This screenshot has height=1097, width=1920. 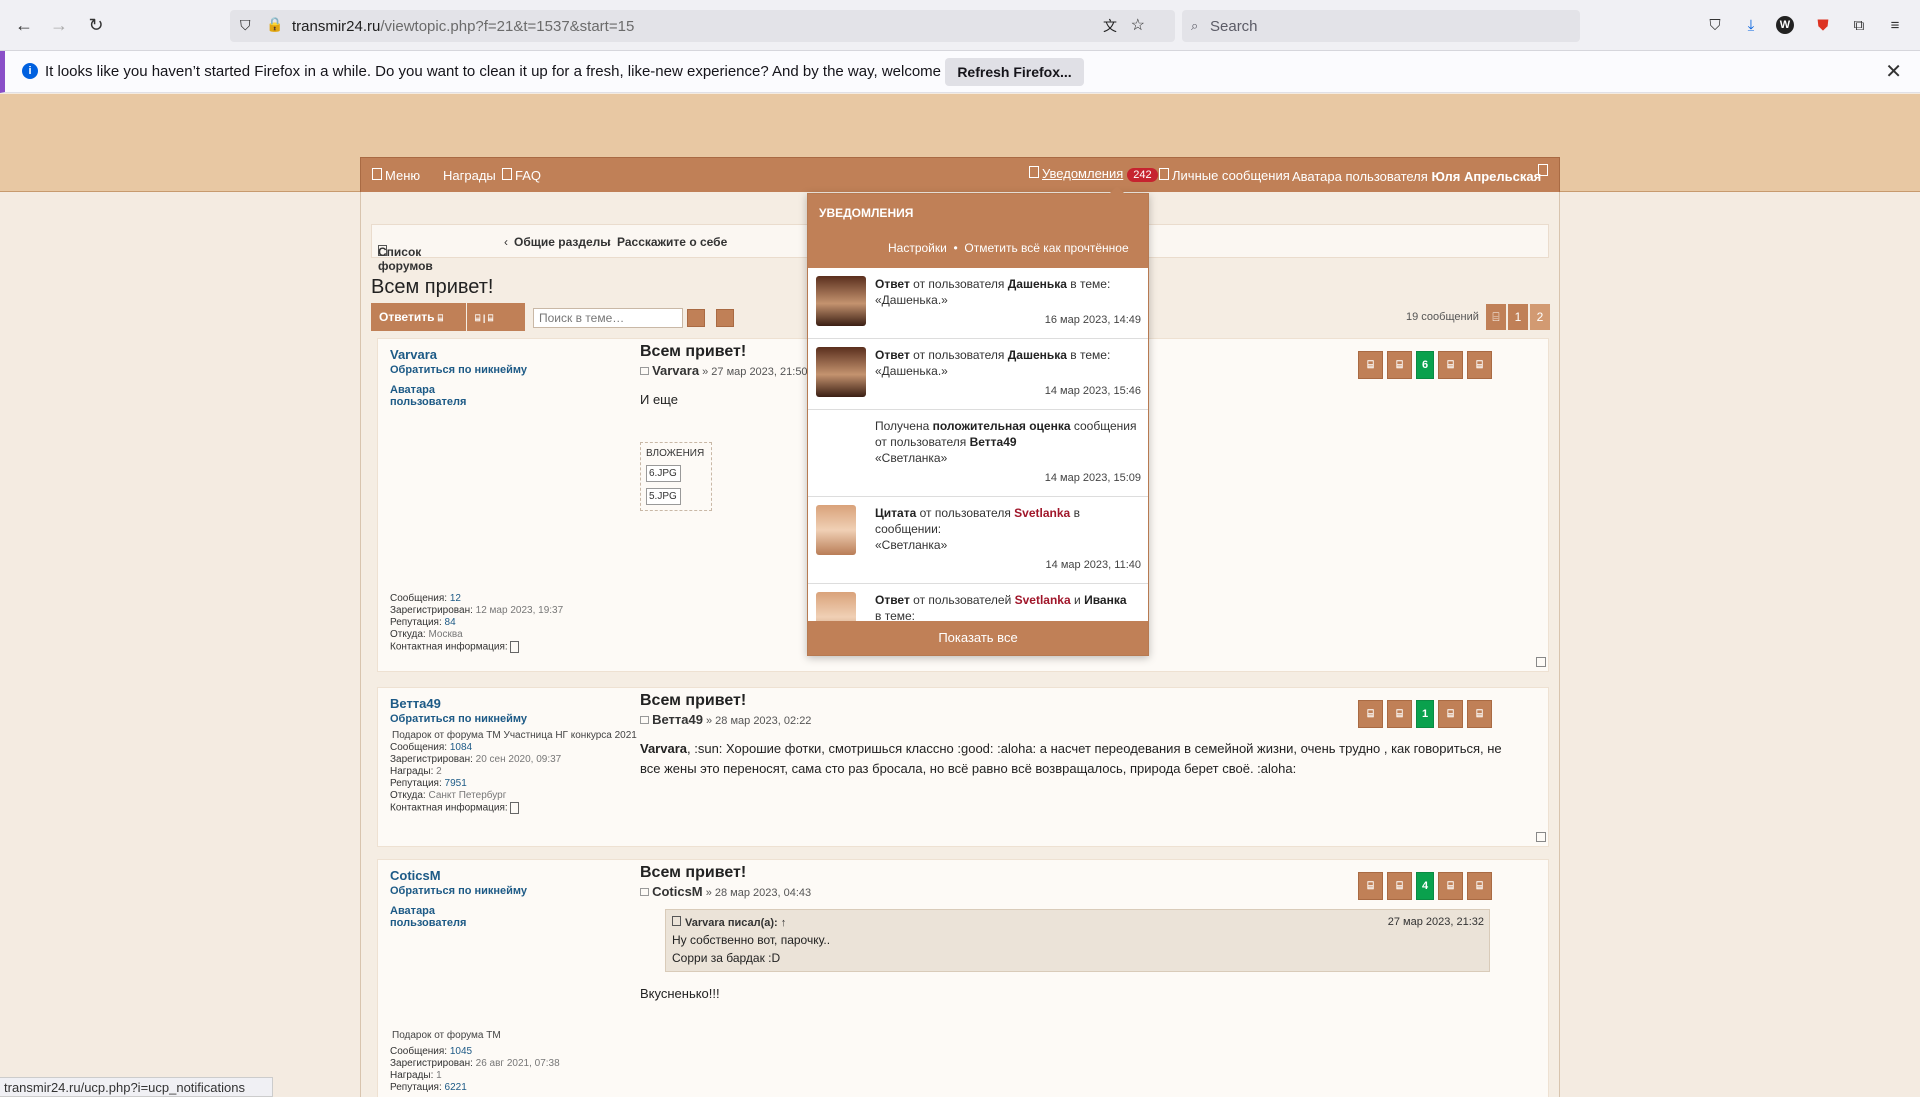 What do you see at coordinates (676, 921) in the screenshot?
I see `quote-icon` at bounding box center [676, 921].